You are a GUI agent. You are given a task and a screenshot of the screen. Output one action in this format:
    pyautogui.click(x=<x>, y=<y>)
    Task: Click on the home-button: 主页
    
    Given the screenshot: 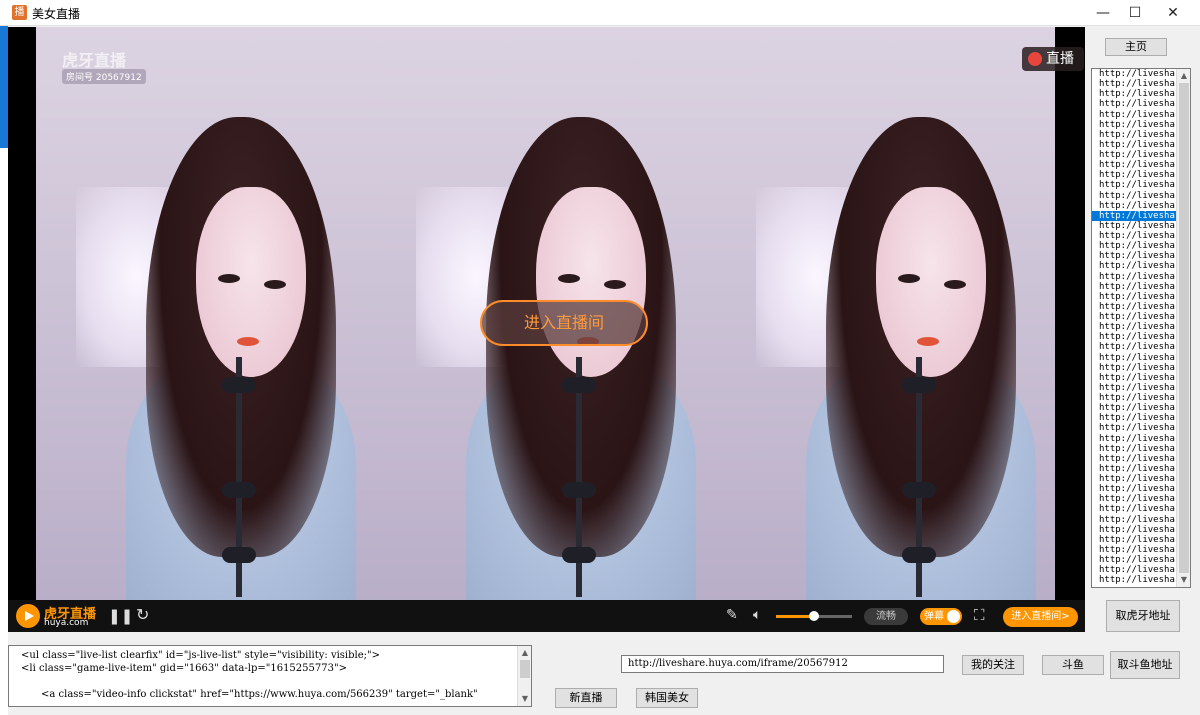 What is the action you would take?
    pyautogui.click(x=1136, y=47)
    